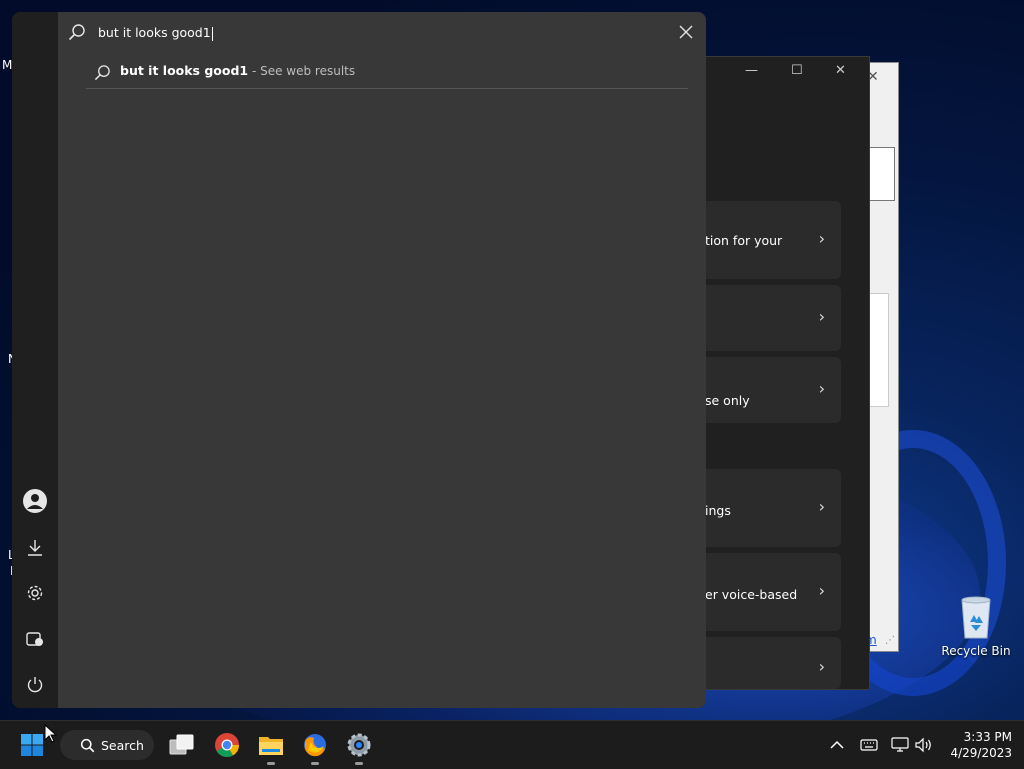  Describe the element at coordinates (387, 73) in the screenshot. I see `web-search-result: but it looks good1 - See web results` at that location.